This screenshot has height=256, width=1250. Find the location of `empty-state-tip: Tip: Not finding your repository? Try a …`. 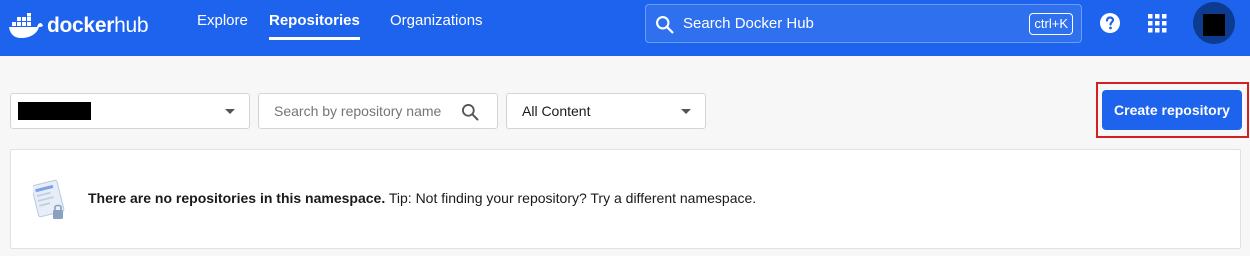

empty-state-tip: Tip: Not finding your repository? Try a … is located at coordinates (572, 198).